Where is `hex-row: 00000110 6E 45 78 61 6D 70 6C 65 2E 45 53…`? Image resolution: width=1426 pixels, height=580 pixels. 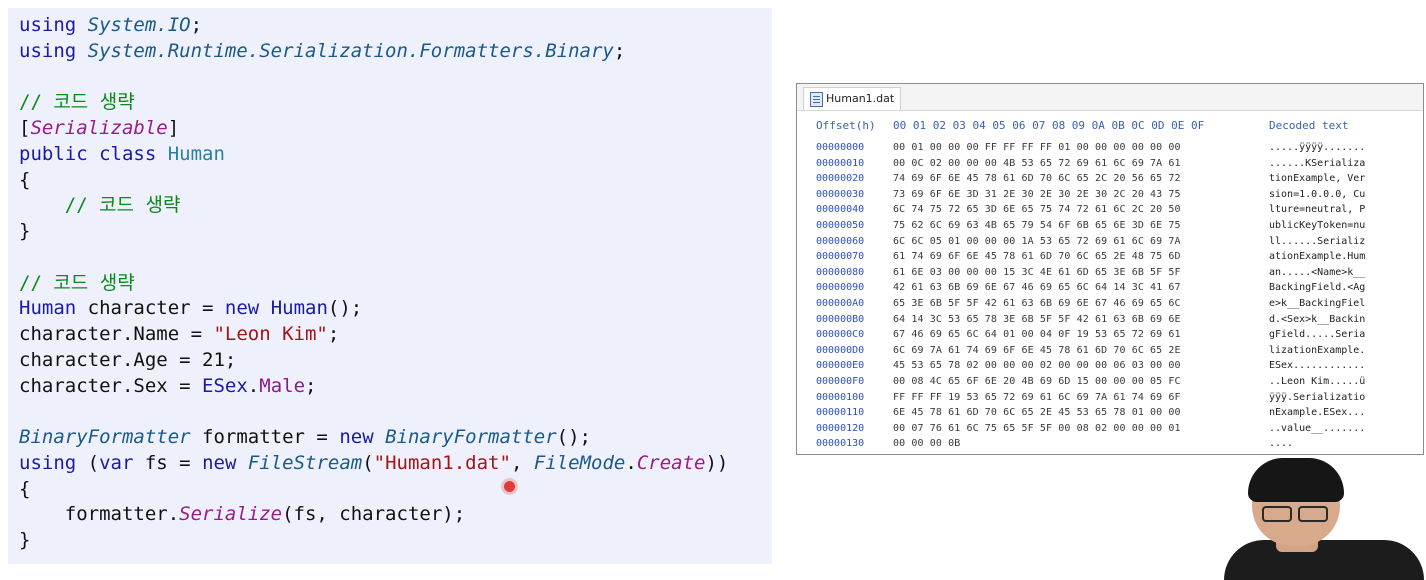 hex-row: 00000110 6E 45 78 61 6D 70 6C 65 2E 45 53… is located at coordinates (1110, 412).